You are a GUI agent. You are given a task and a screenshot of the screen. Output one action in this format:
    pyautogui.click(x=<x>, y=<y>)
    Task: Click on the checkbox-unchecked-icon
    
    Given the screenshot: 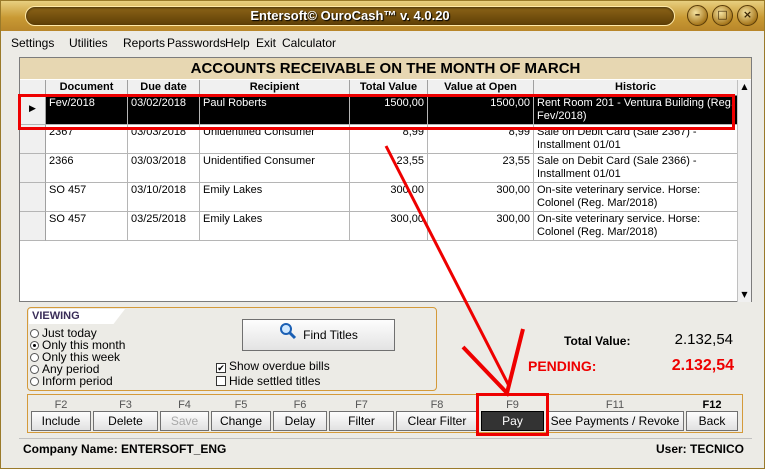 What is the action you would take?
    pyautogui.click(x=221, y=381)
    